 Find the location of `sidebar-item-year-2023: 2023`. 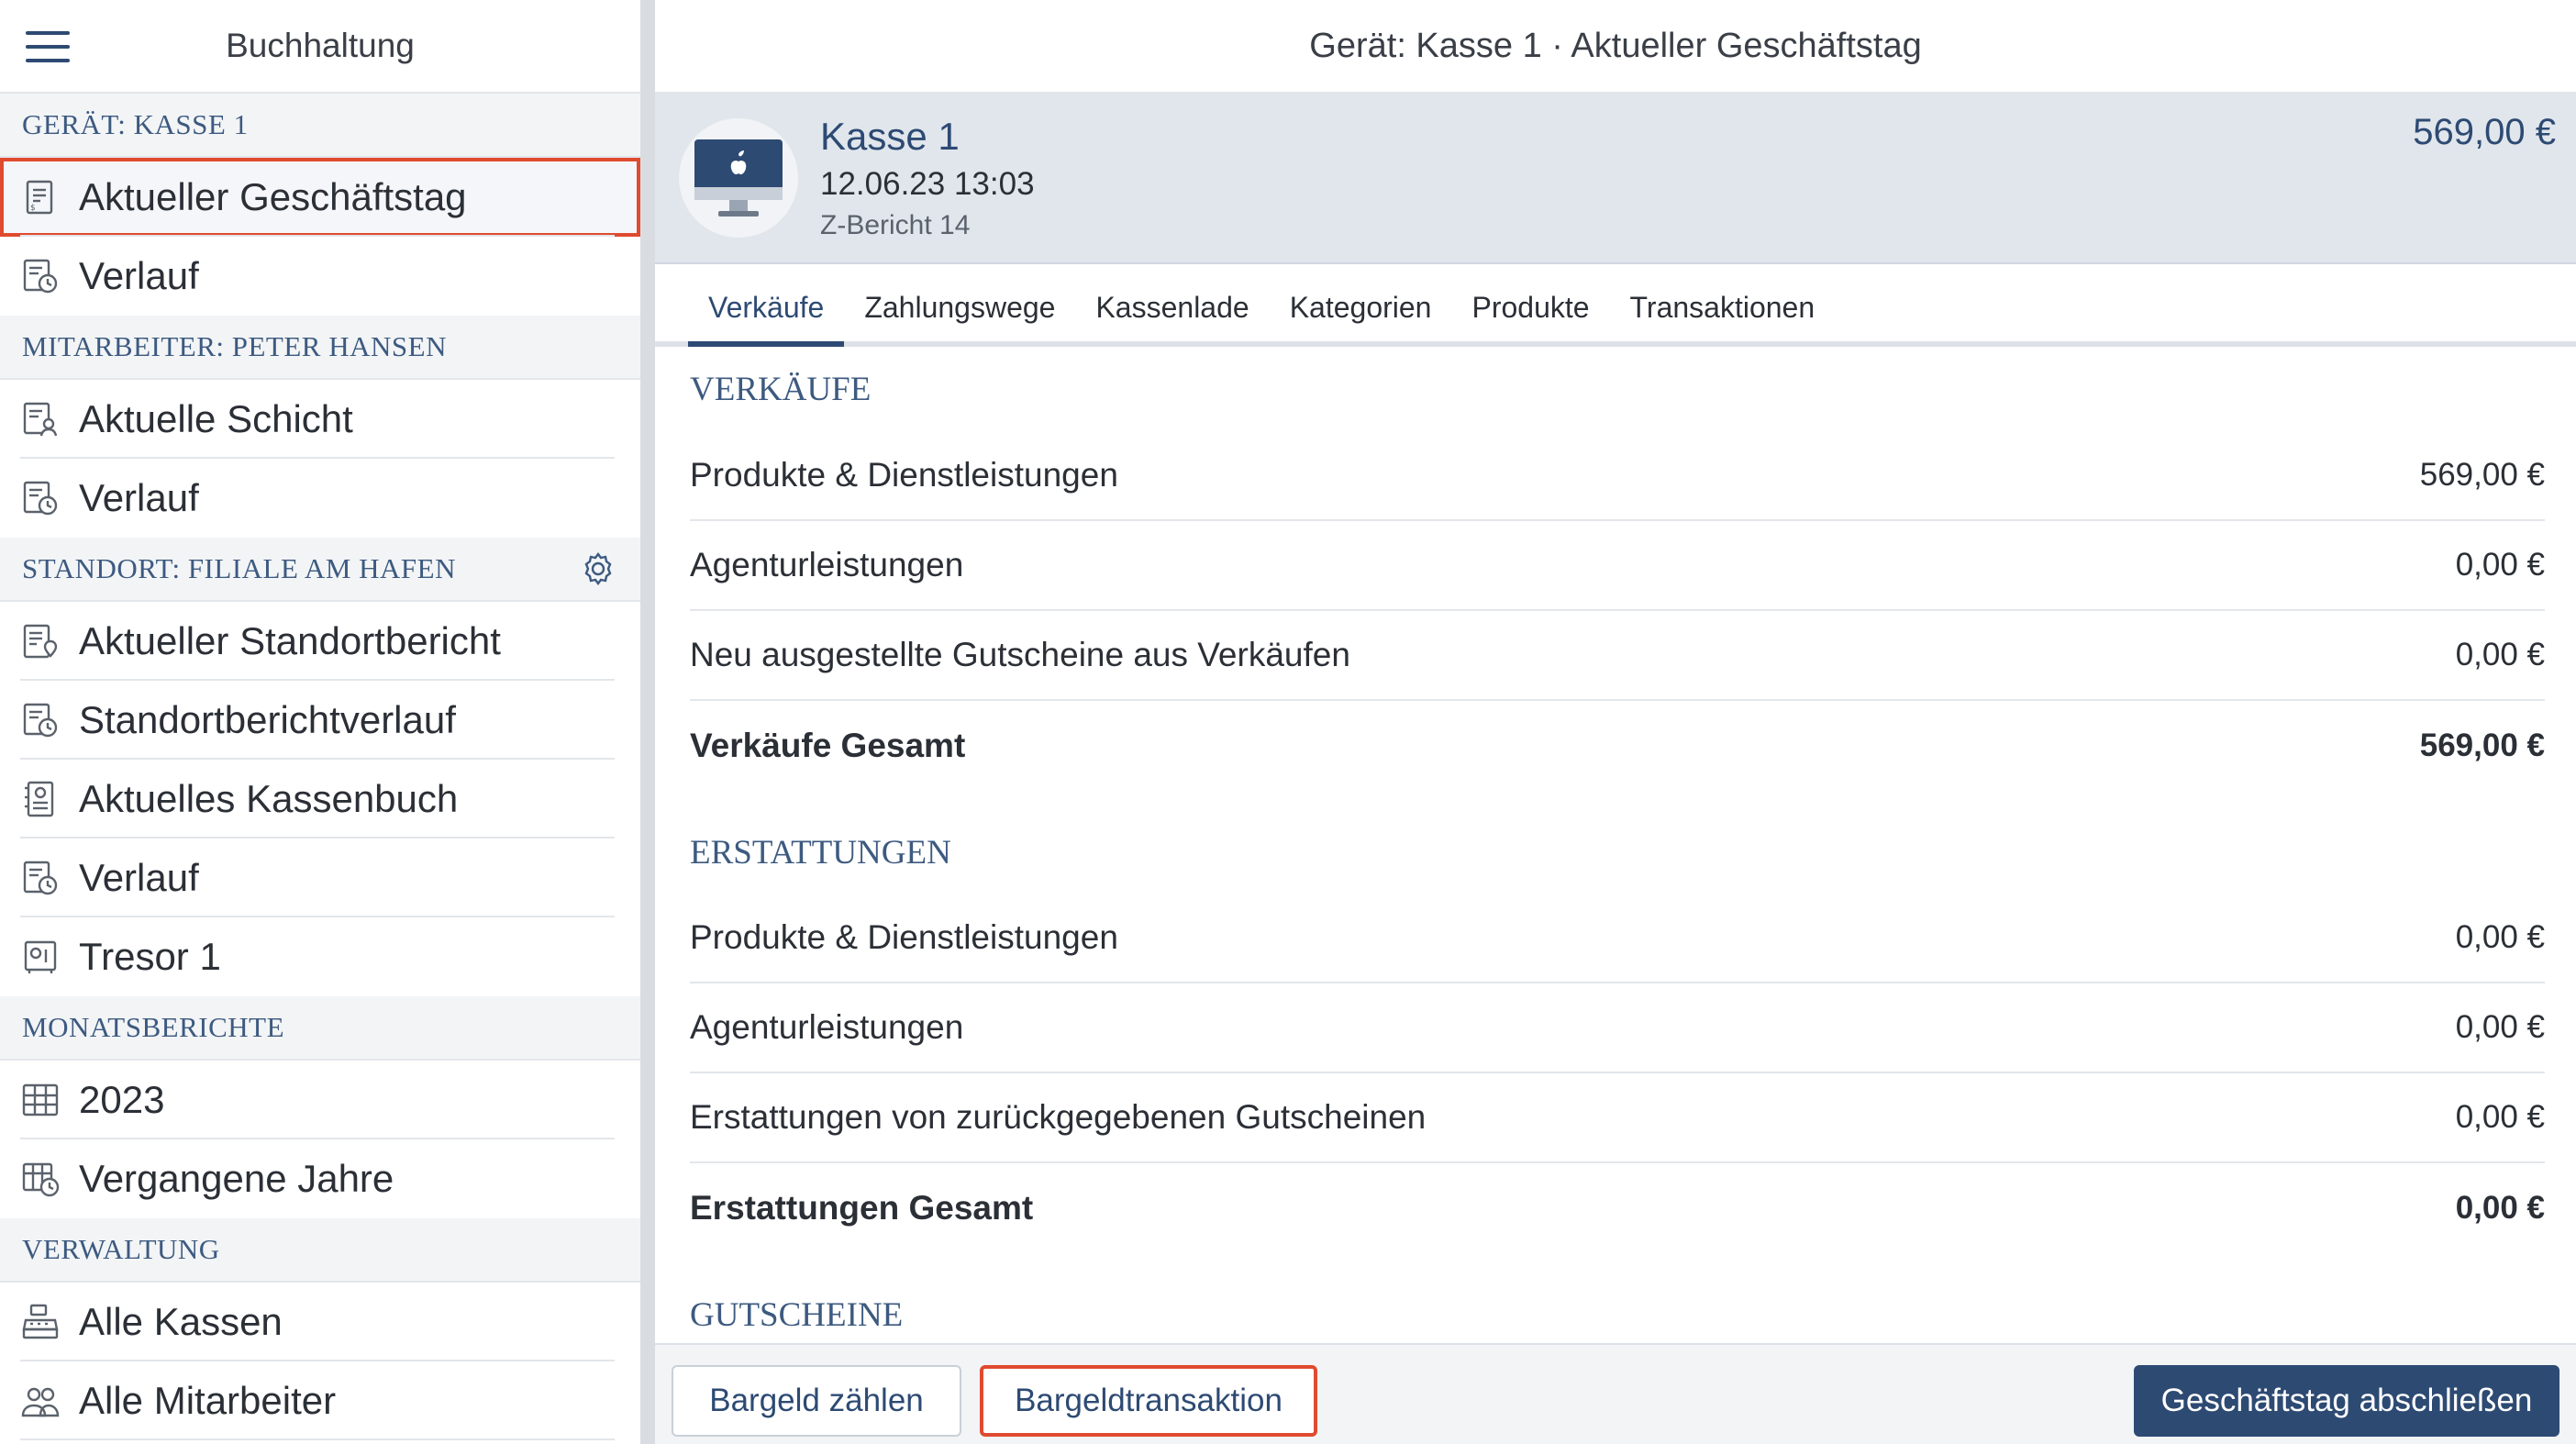

sidebar-item-year-2023: 2023 is located at coordinates (320, 1100).